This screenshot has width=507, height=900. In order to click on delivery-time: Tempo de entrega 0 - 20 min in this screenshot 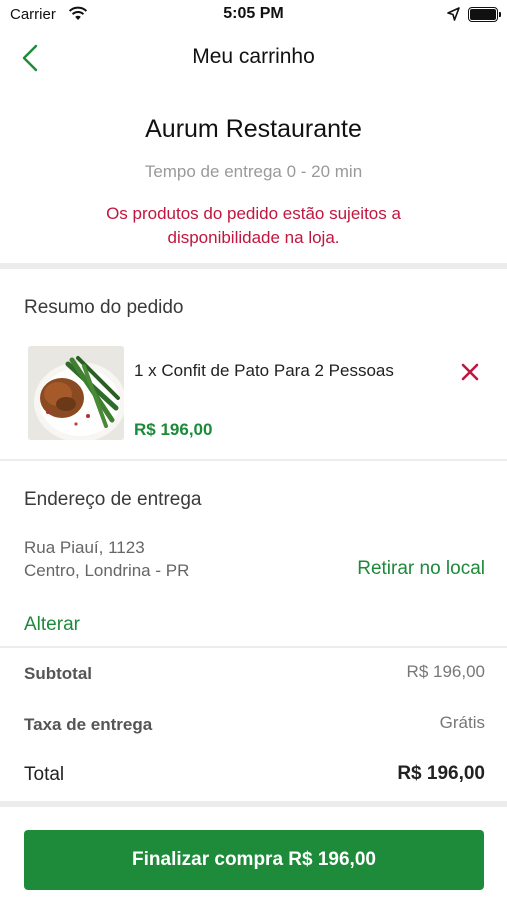, I will do `click(253, 171)`.